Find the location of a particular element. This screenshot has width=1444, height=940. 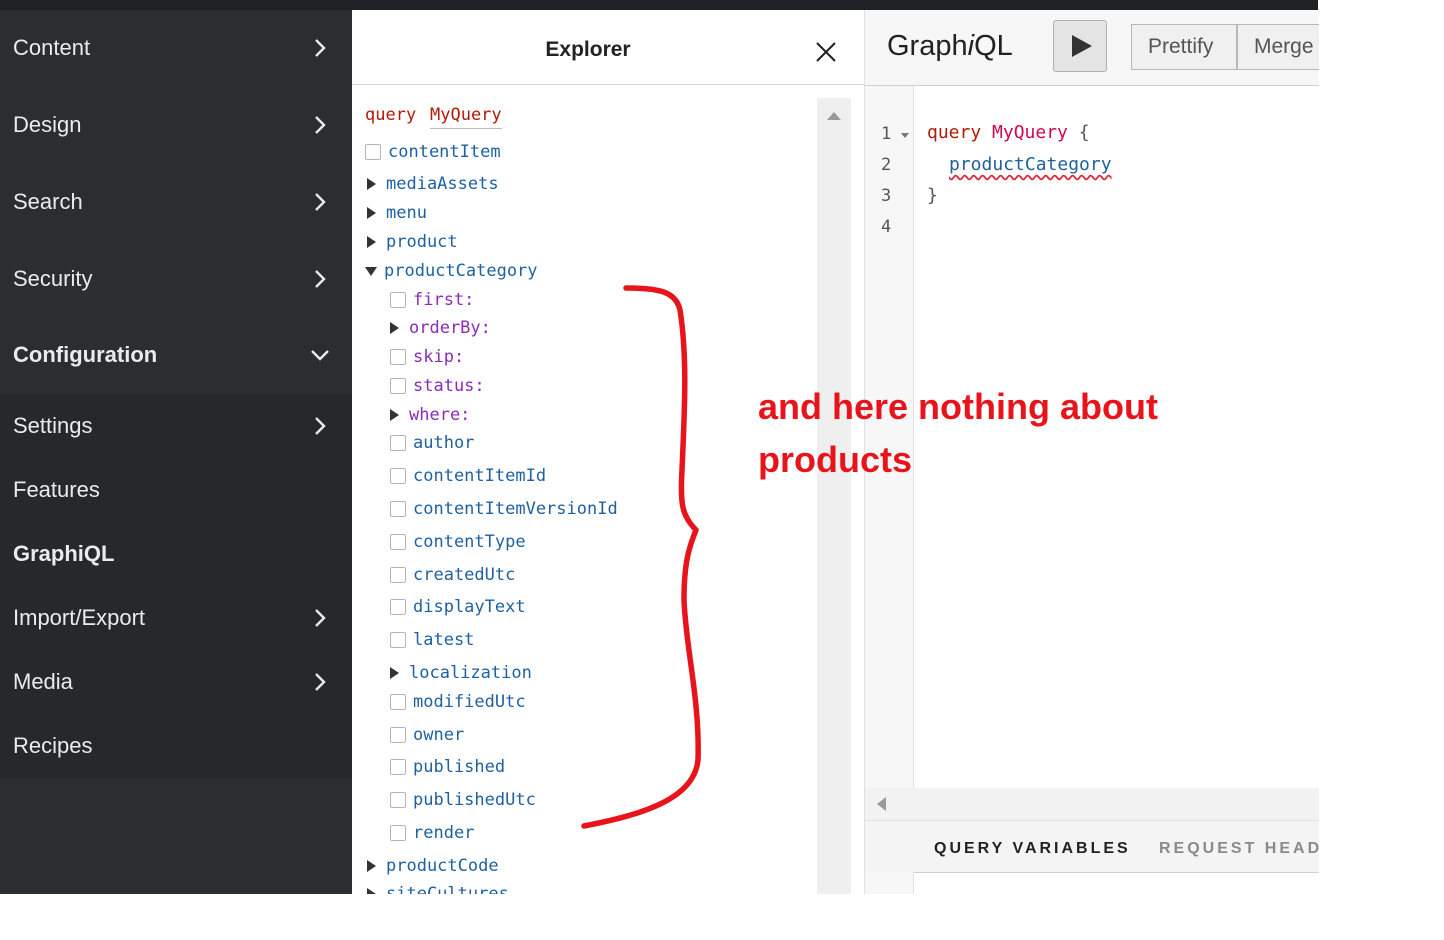

sidebar-item-label: Content is located at coordinates (52, 47).